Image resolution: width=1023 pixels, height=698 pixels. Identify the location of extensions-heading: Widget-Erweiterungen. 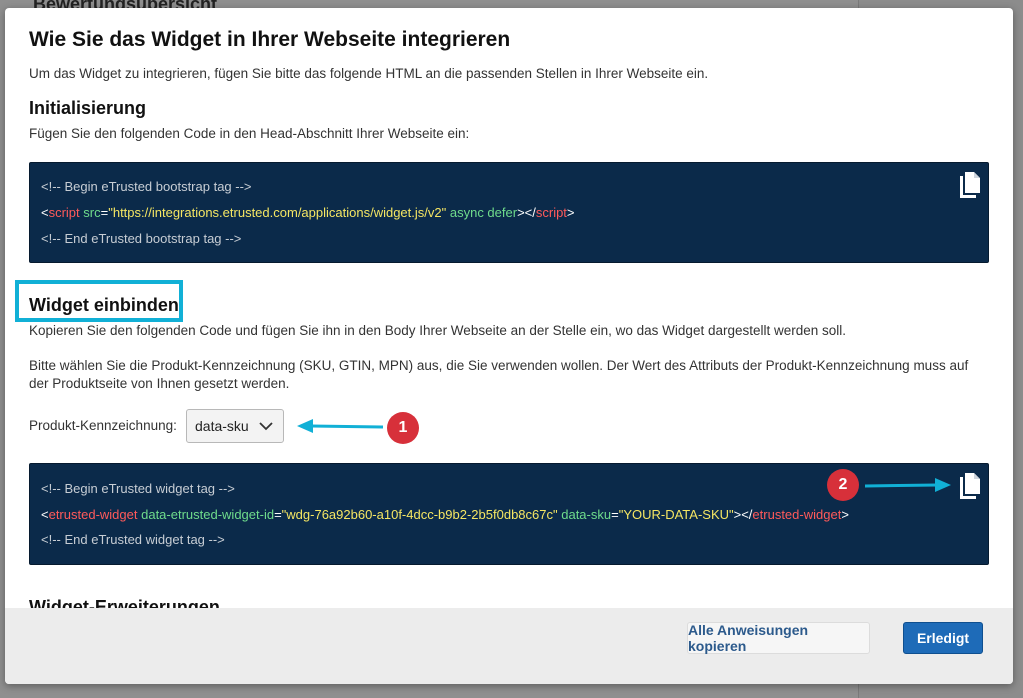
(124, 602).